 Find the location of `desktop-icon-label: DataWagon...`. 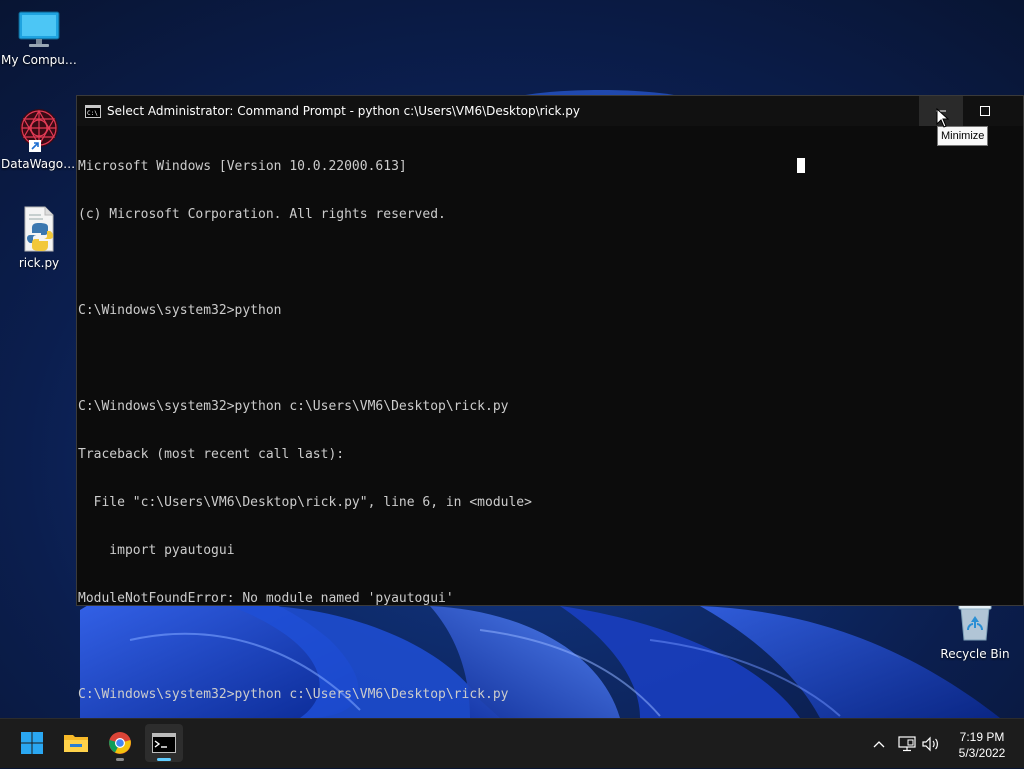

desktop-icon-label: DataWagon... is located at coordinates (39, 164).